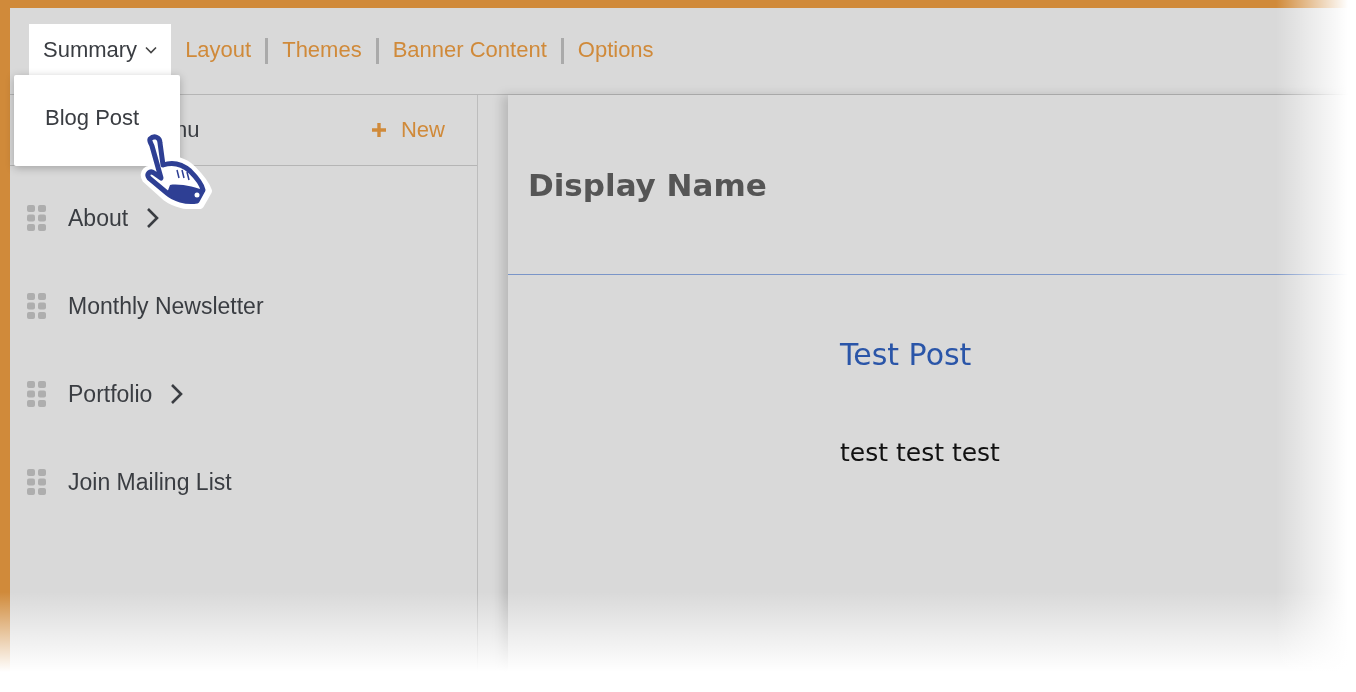 The image size is (1356, 692). Describe the element at coordinates (920, 452) in the screenshot. I see `post-body: test test test` at that location.